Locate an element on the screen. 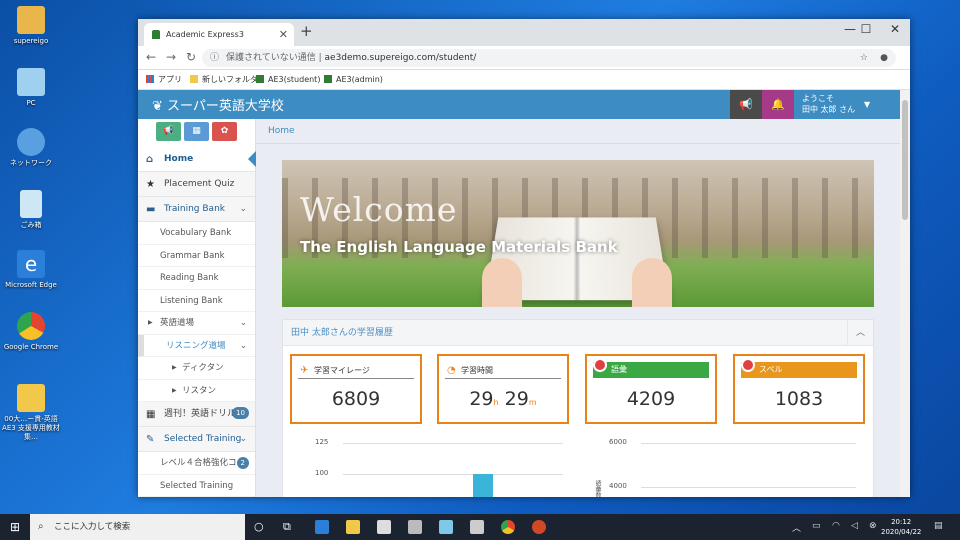  sidebar-item-placement-quiz: ★ Placement Quiz is located at coordinates (196, 184).